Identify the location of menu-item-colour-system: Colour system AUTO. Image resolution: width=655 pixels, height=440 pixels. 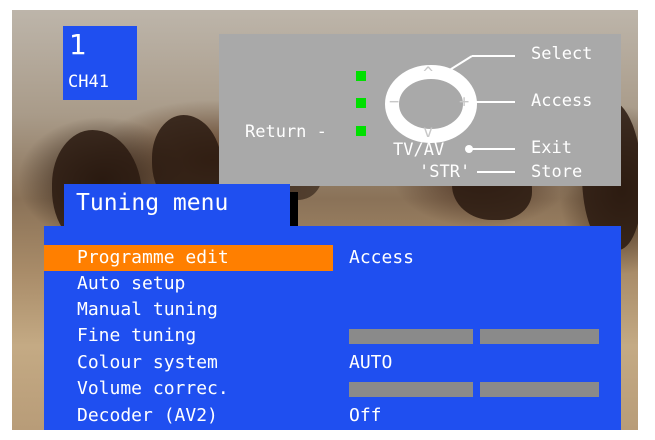
(332, 363).